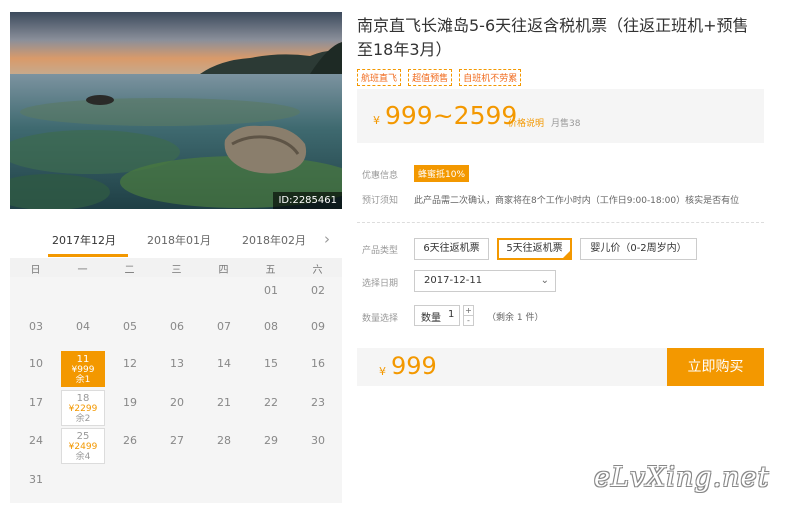 The width and height of the screenshot is (800, 513). I want to click on calendar-day: 01, so click(271, 288).